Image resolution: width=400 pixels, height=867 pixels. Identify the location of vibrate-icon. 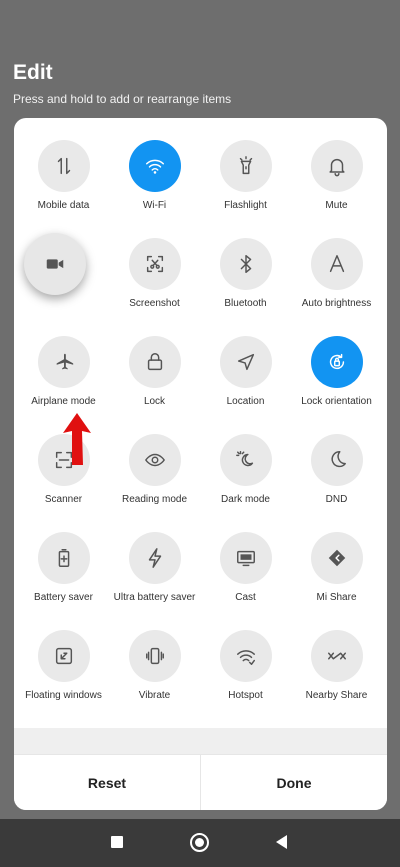
(154, 656).